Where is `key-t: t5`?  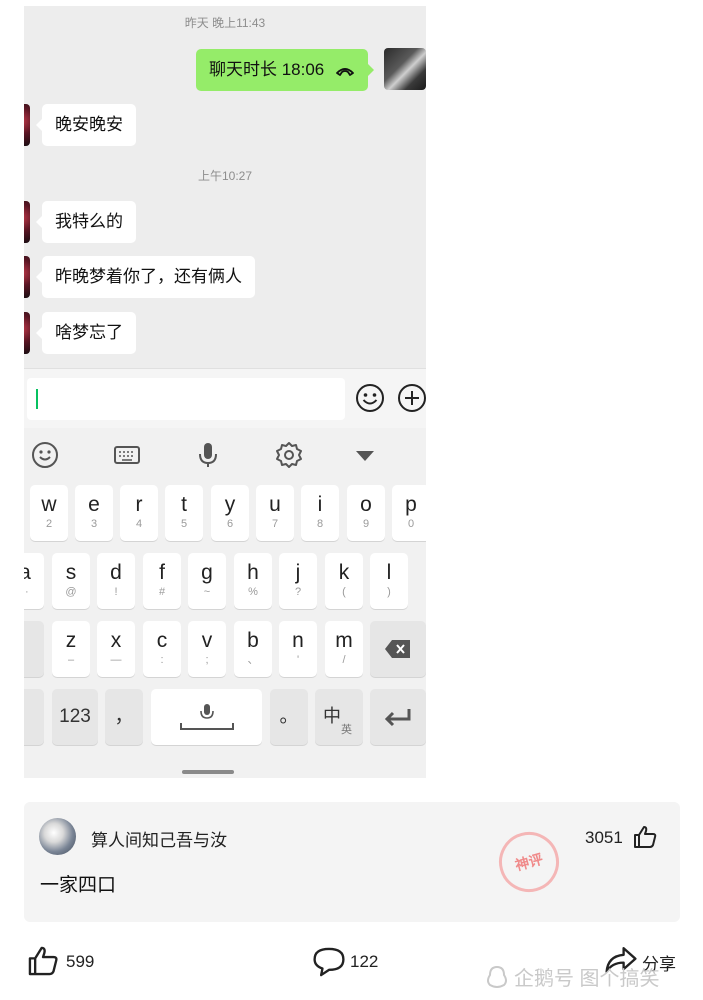 key-t: t5 is located at coordinates (184, 513).